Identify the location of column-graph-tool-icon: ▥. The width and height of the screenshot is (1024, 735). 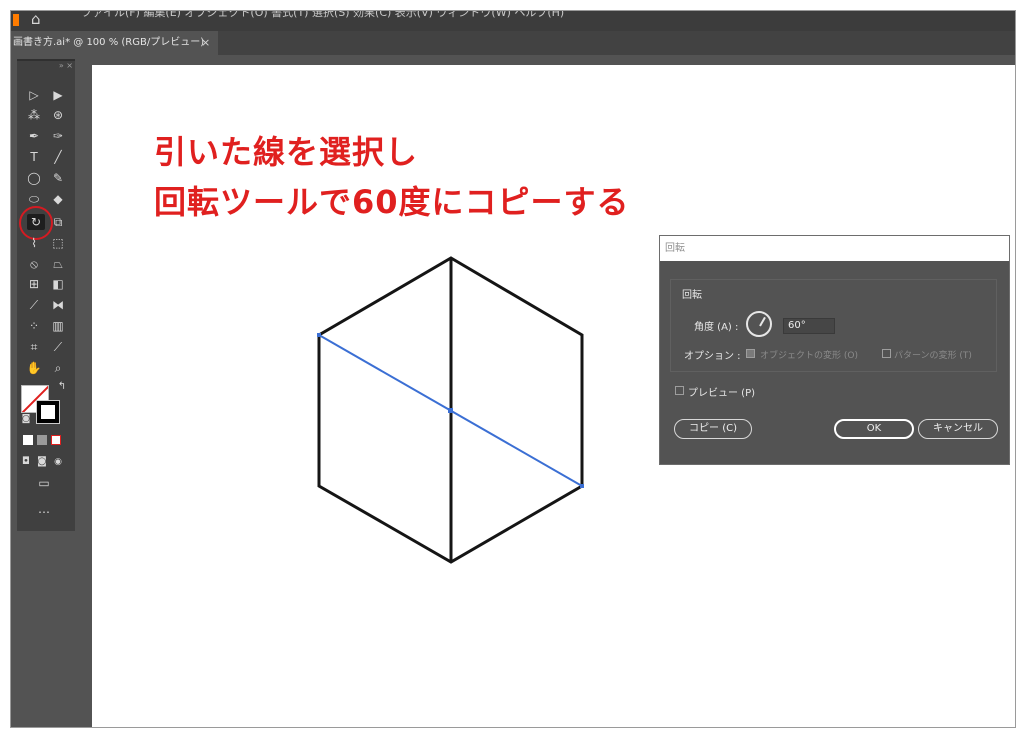
(58, 326).